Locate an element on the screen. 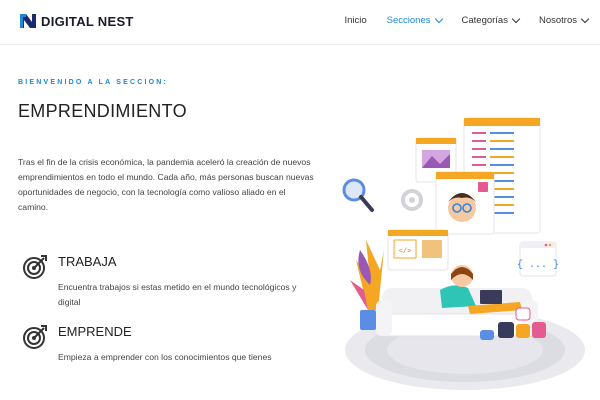 The height and width of the screenshot is (400, 600). feature-title: TRABAJA is located at coordinates (87, 261).